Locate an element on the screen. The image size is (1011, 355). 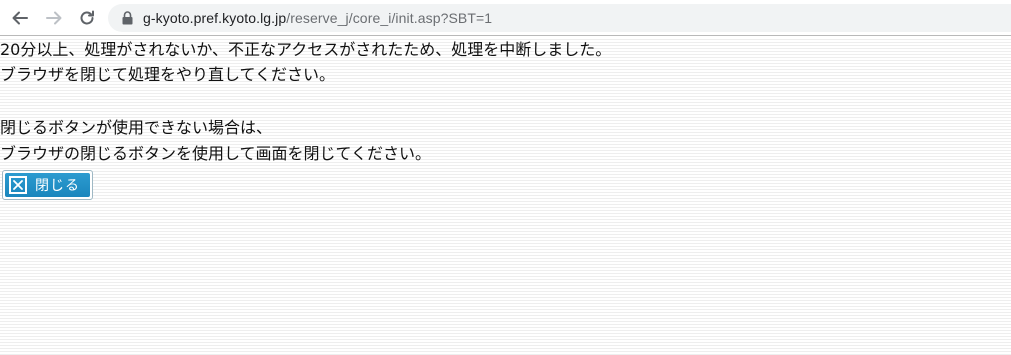
close-button: 閉じる is located at coordinates (47, 185).